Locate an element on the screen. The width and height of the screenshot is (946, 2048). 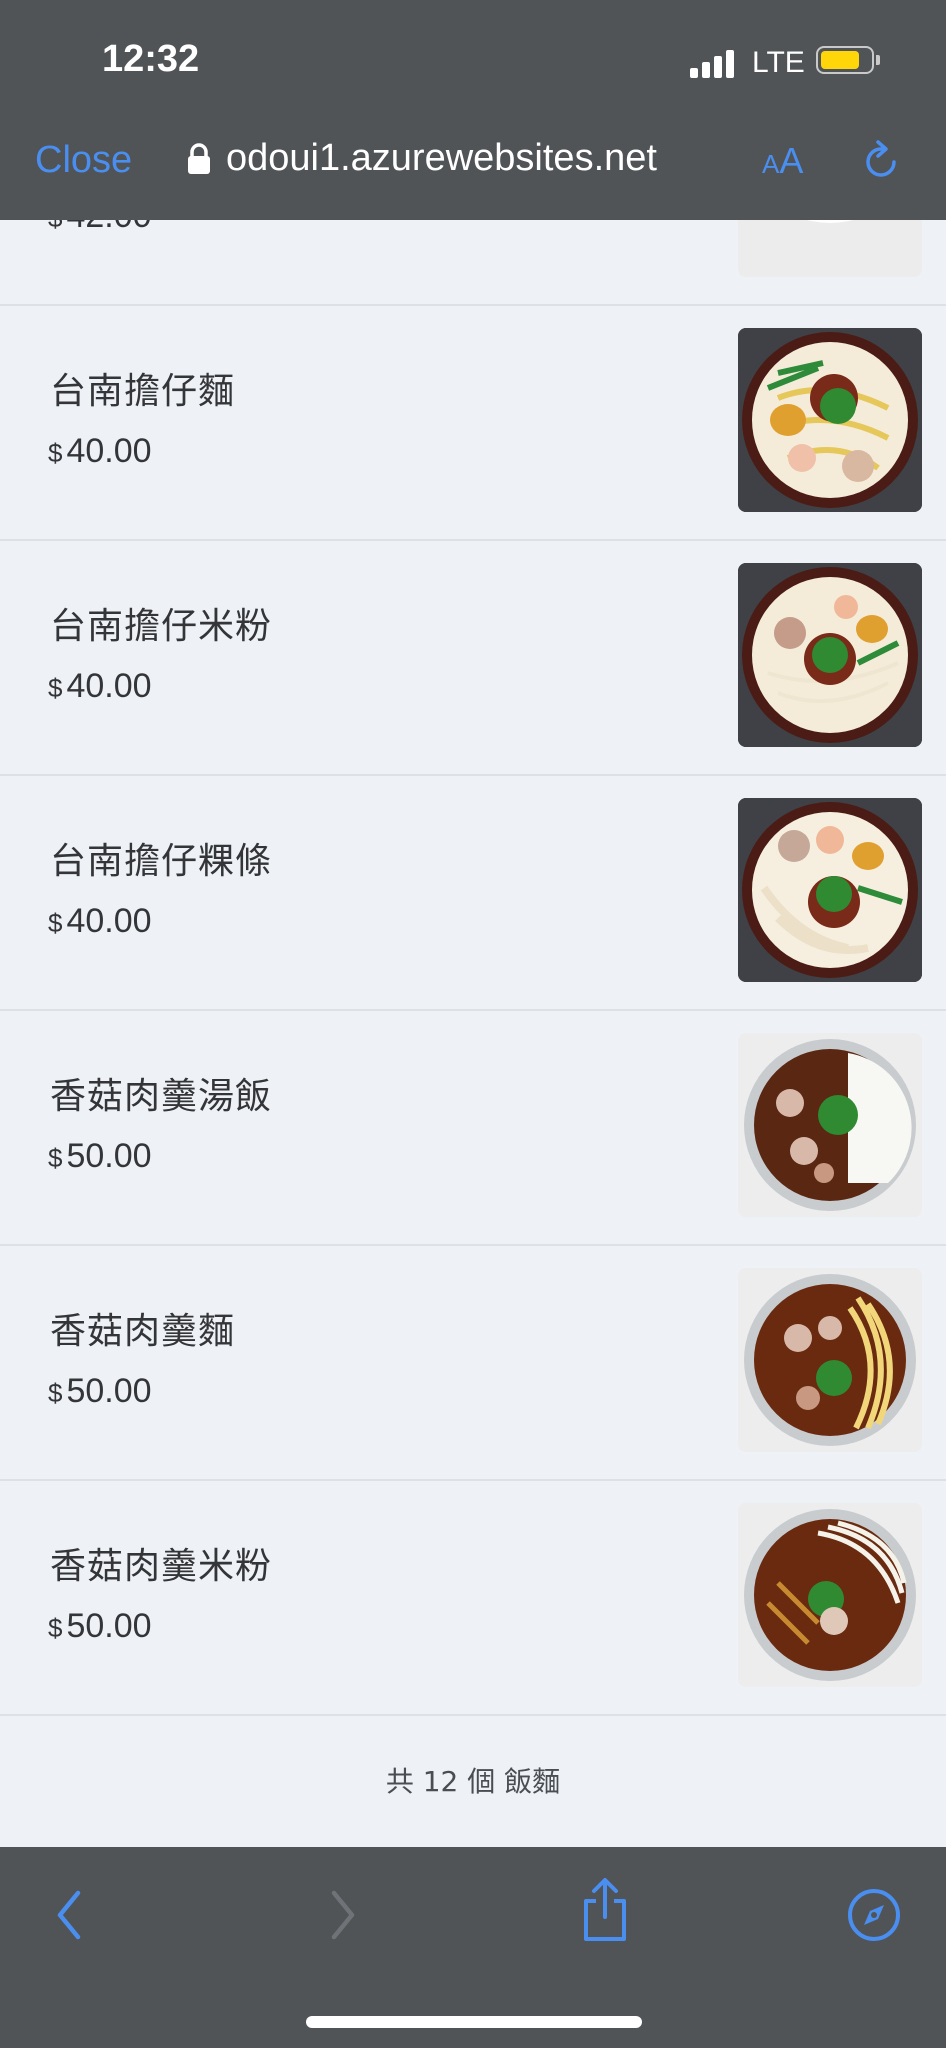
noodle-bowl-image is located at coordinates (830, 420).